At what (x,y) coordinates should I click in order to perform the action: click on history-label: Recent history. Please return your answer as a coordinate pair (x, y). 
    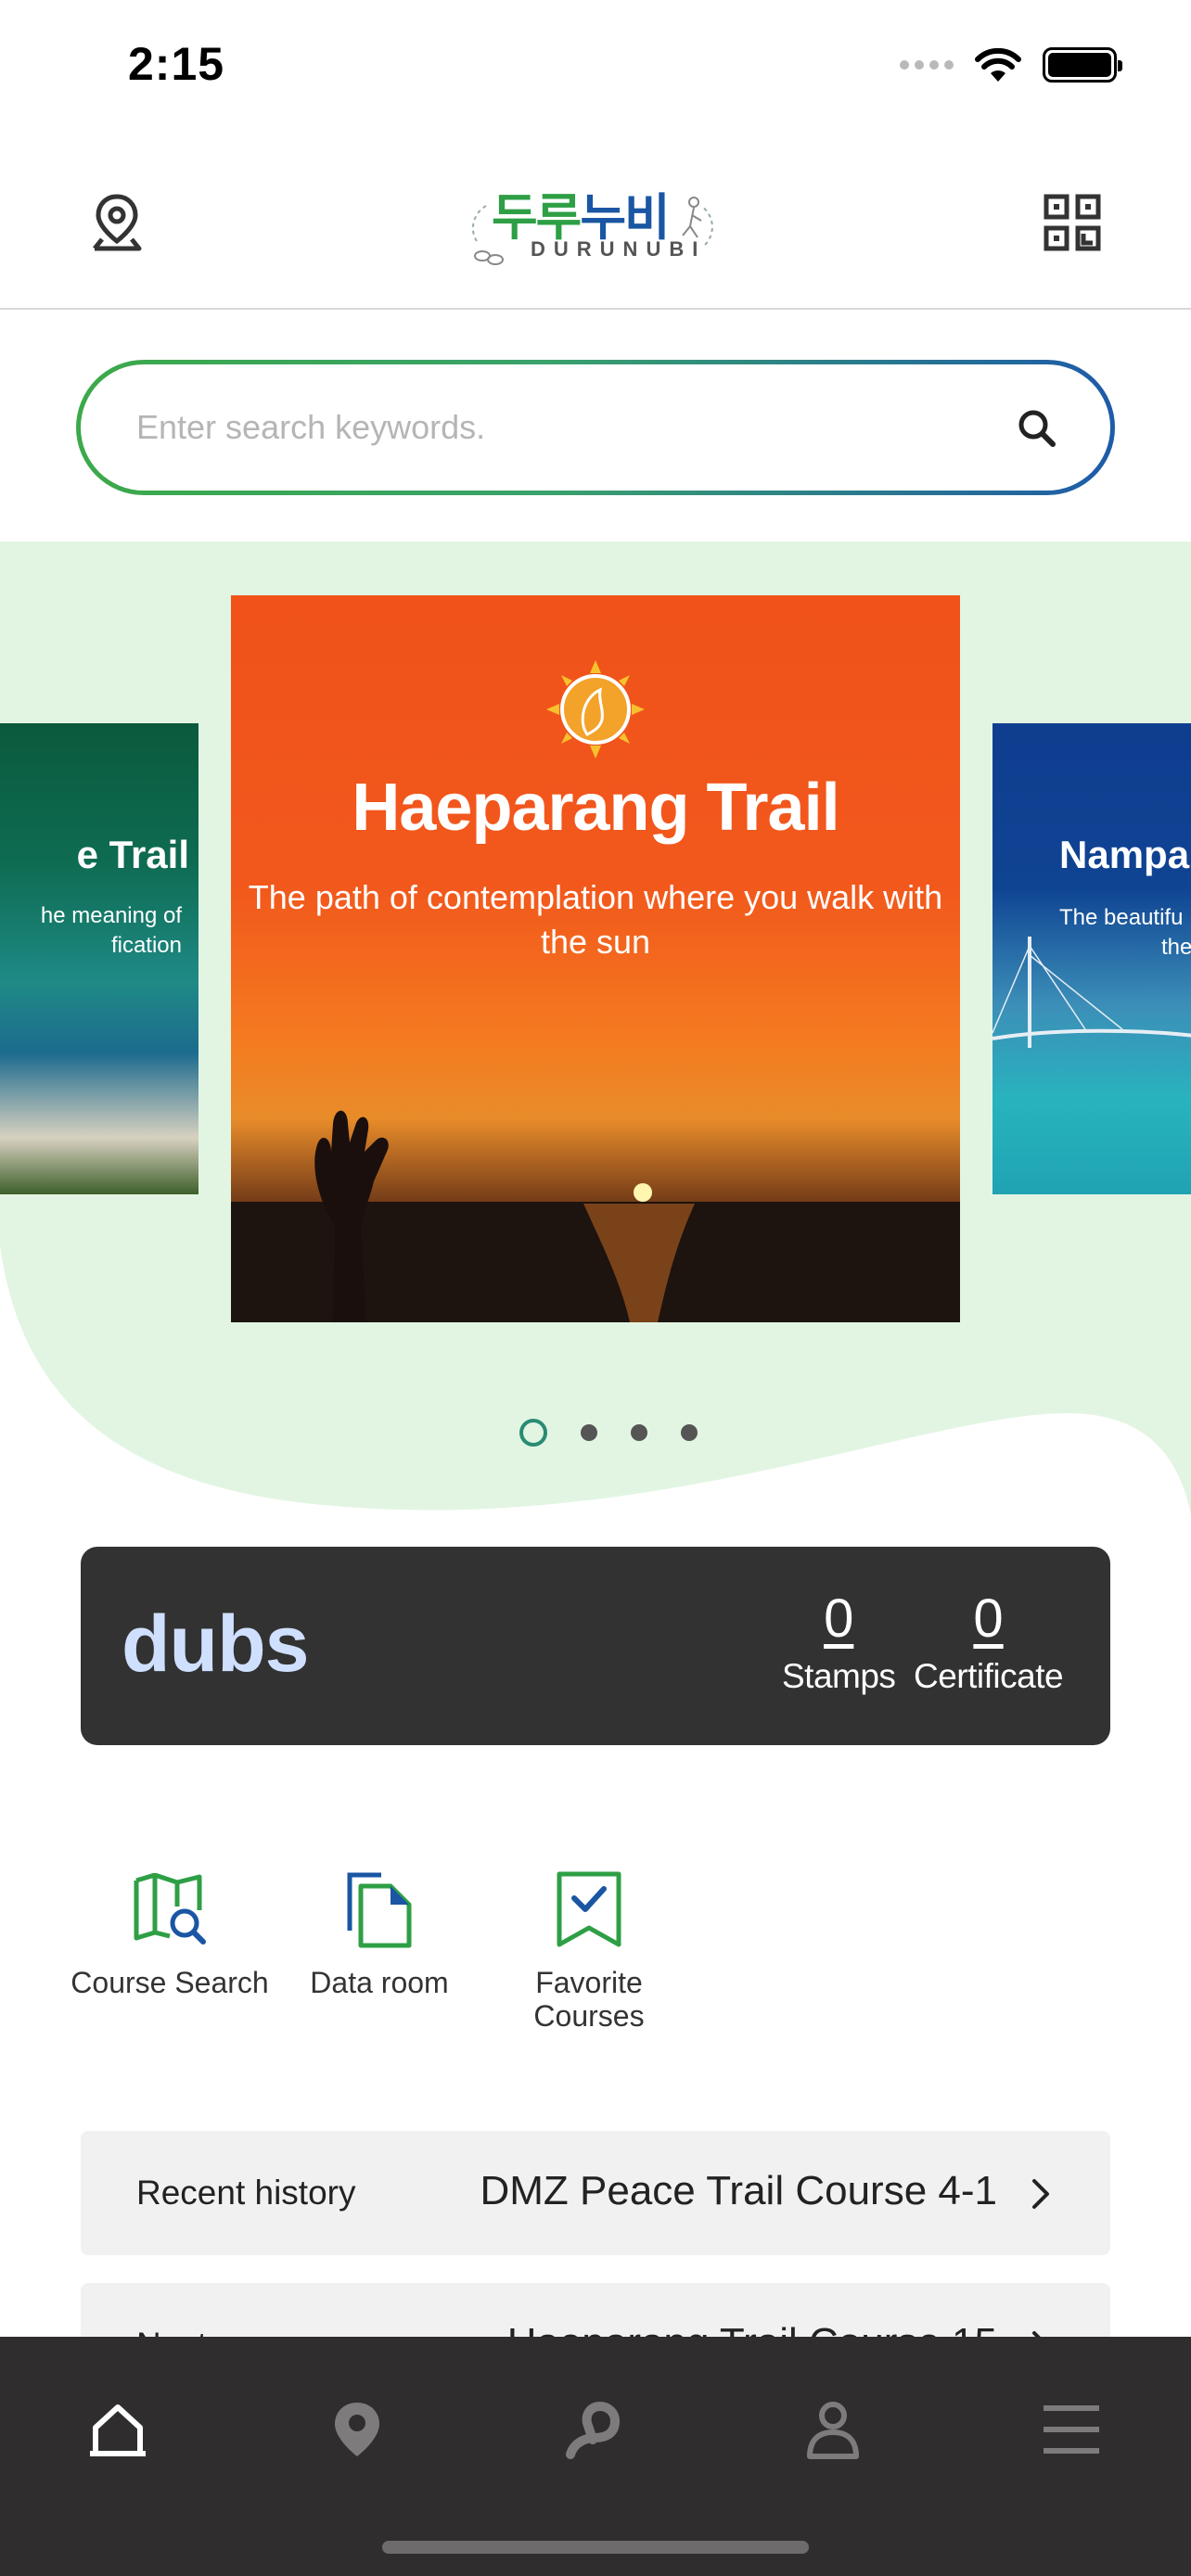
    Looking at the image, I should click on (246, 2193).